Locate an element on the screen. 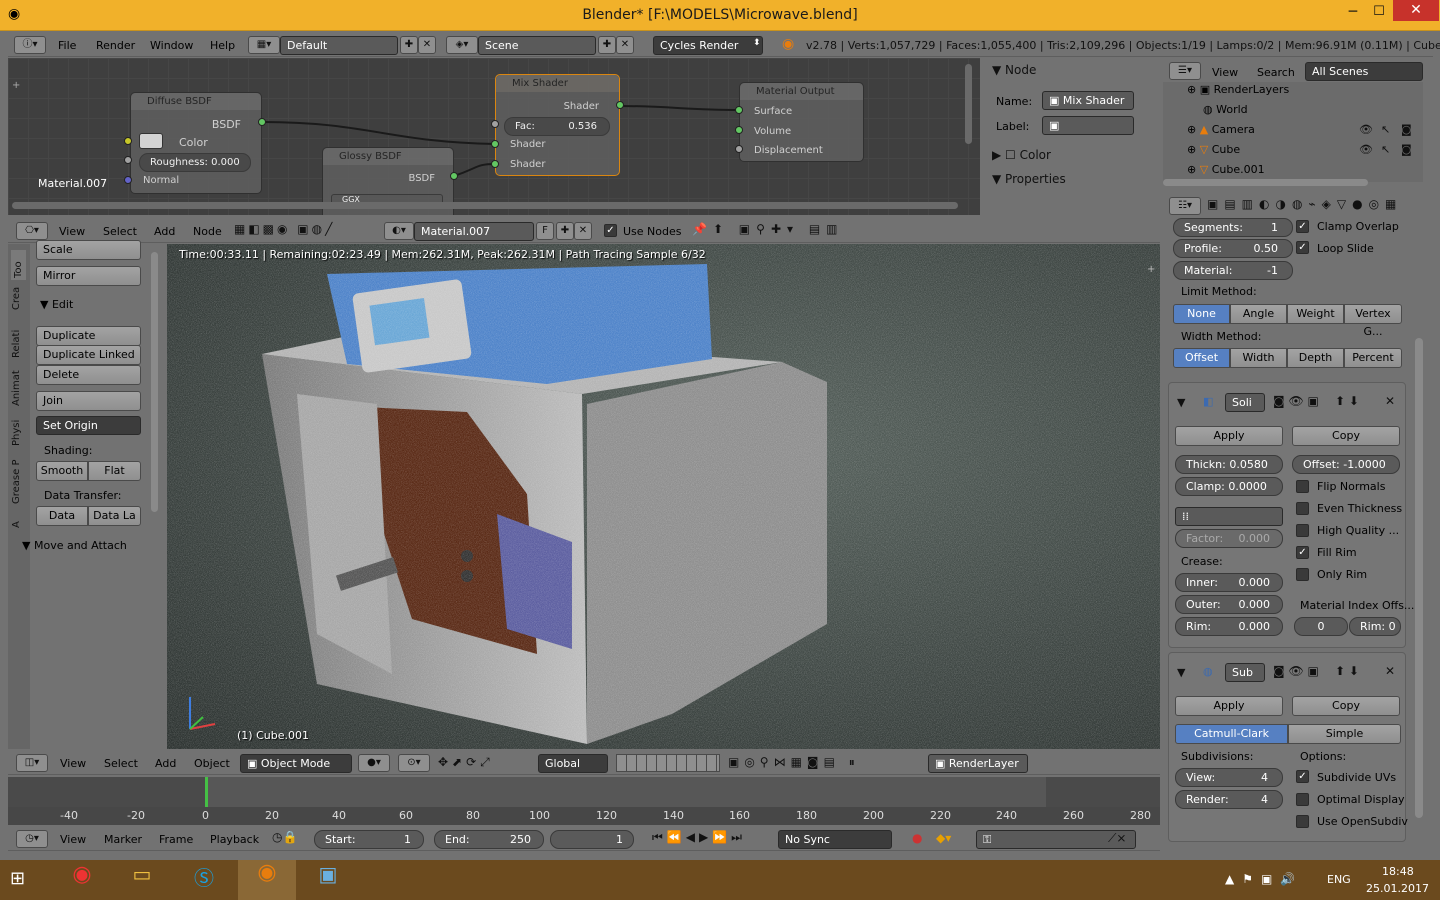  explorer-taskbar-icon: ▭ is located at coordinates (142, 880).